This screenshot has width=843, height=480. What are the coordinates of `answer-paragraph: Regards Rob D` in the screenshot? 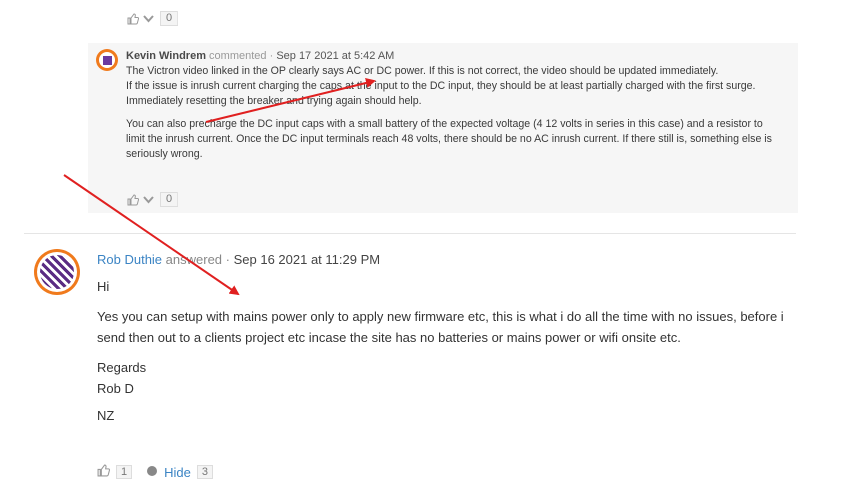 It's located at (122, 378).